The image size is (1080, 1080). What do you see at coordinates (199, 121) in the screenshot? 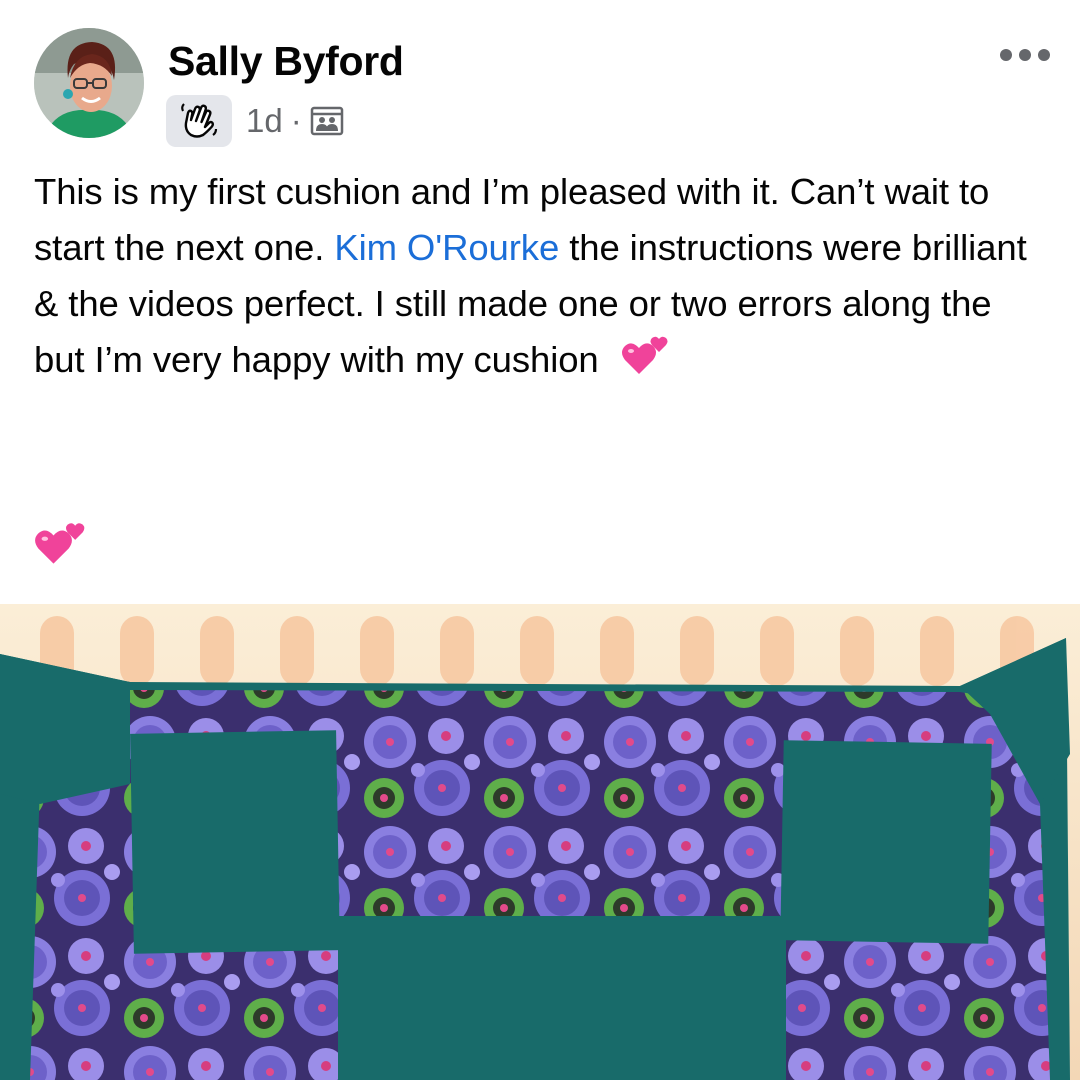
I see `waving-hand-icon` at bounding box center [199, 121].